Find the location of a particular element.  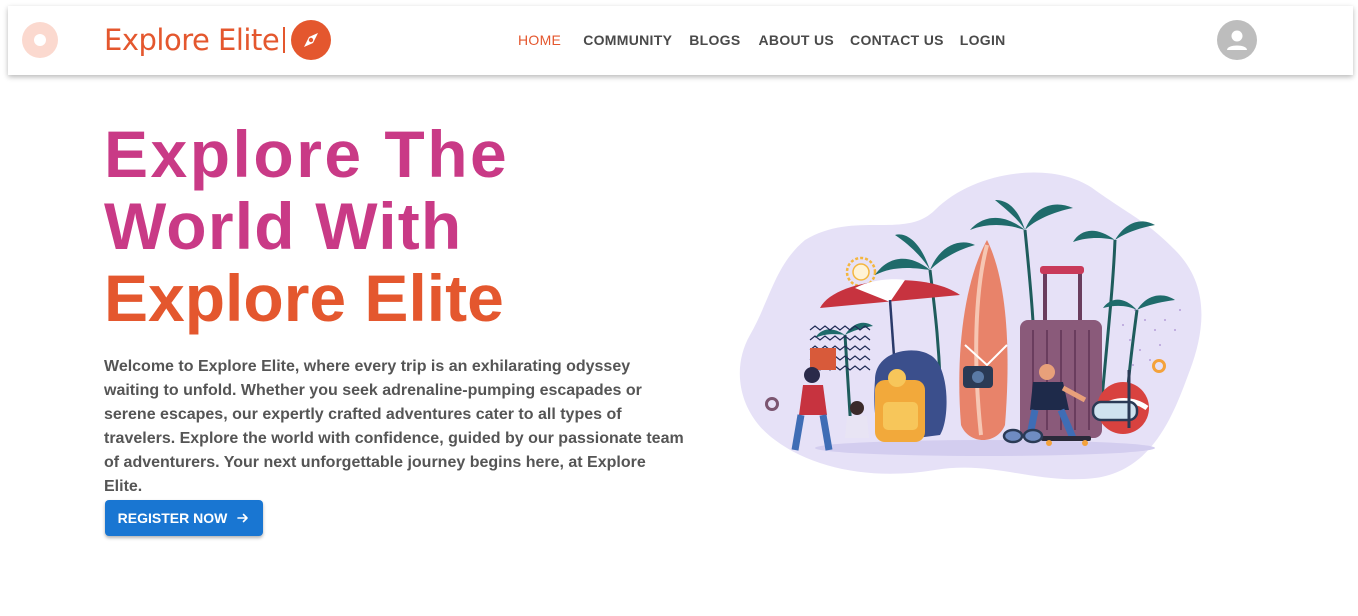

nav-link-about-us: ABOUT US is located at coordinates (797, 40).